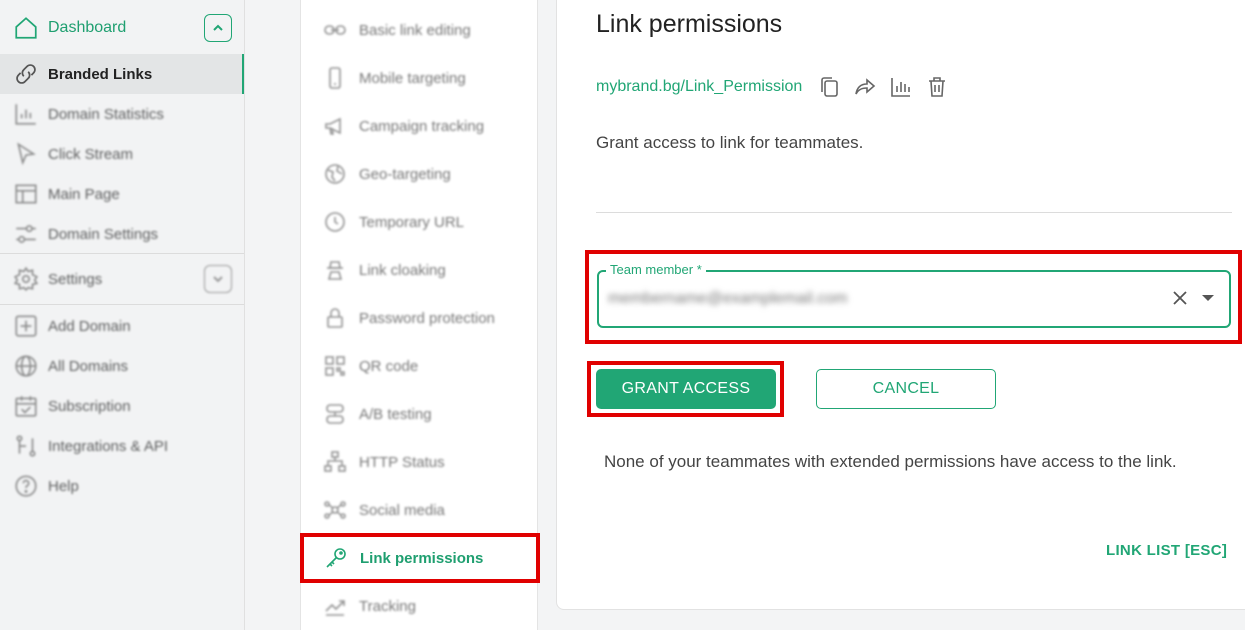 The image size is (1245, 630). What do you see at coordinates (335, 462) in the screenshot?
I see `sitemap-icon` at bounding box center [335, 462].